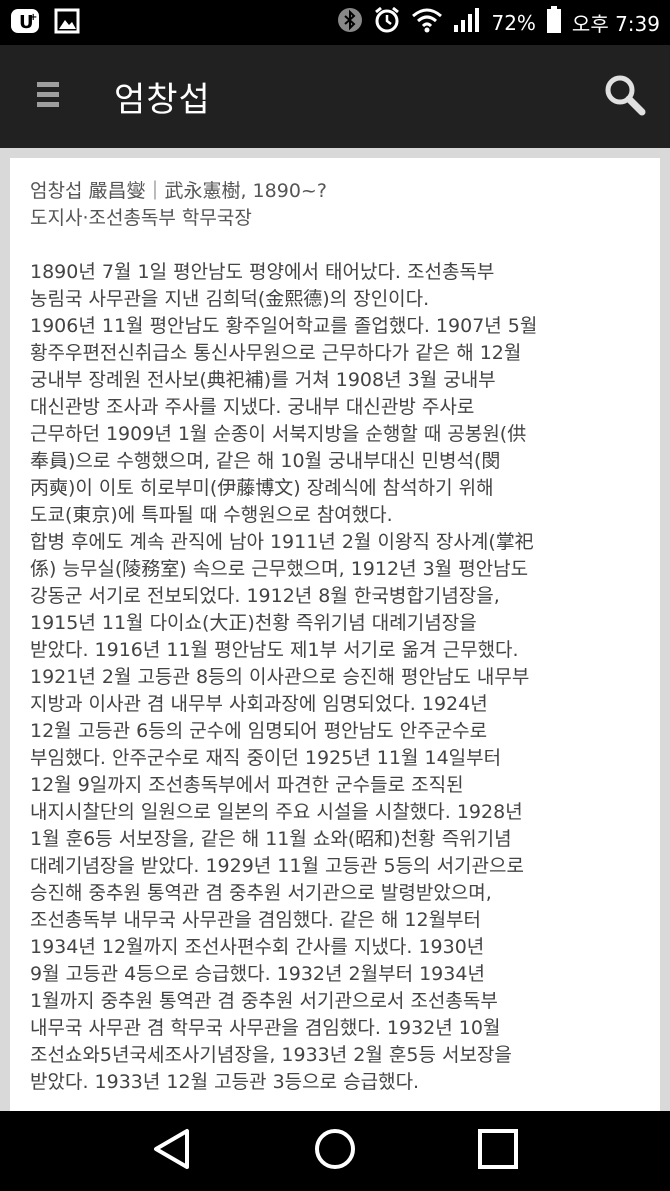 The width and height of the screenshot is (670, 1191). Describe the element at coordinates (265, 461) in the screenshot. I see `article-line: 奉員)으로 수행했으며, 같은 해 10월 궁내부대신 민병석(閔` at that location.